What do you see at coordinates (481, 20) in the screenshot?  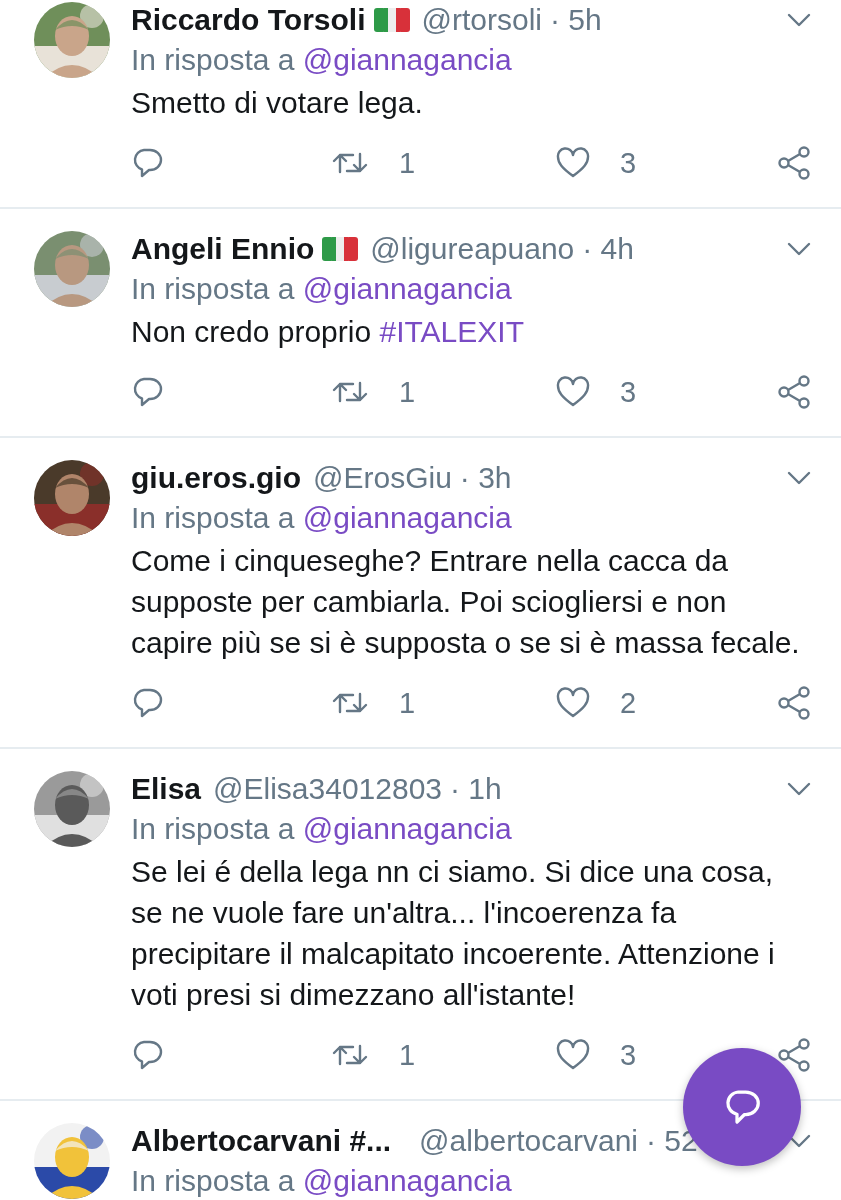 I see `user-handle: @rtorsoli` at bounding box center [481, 20].